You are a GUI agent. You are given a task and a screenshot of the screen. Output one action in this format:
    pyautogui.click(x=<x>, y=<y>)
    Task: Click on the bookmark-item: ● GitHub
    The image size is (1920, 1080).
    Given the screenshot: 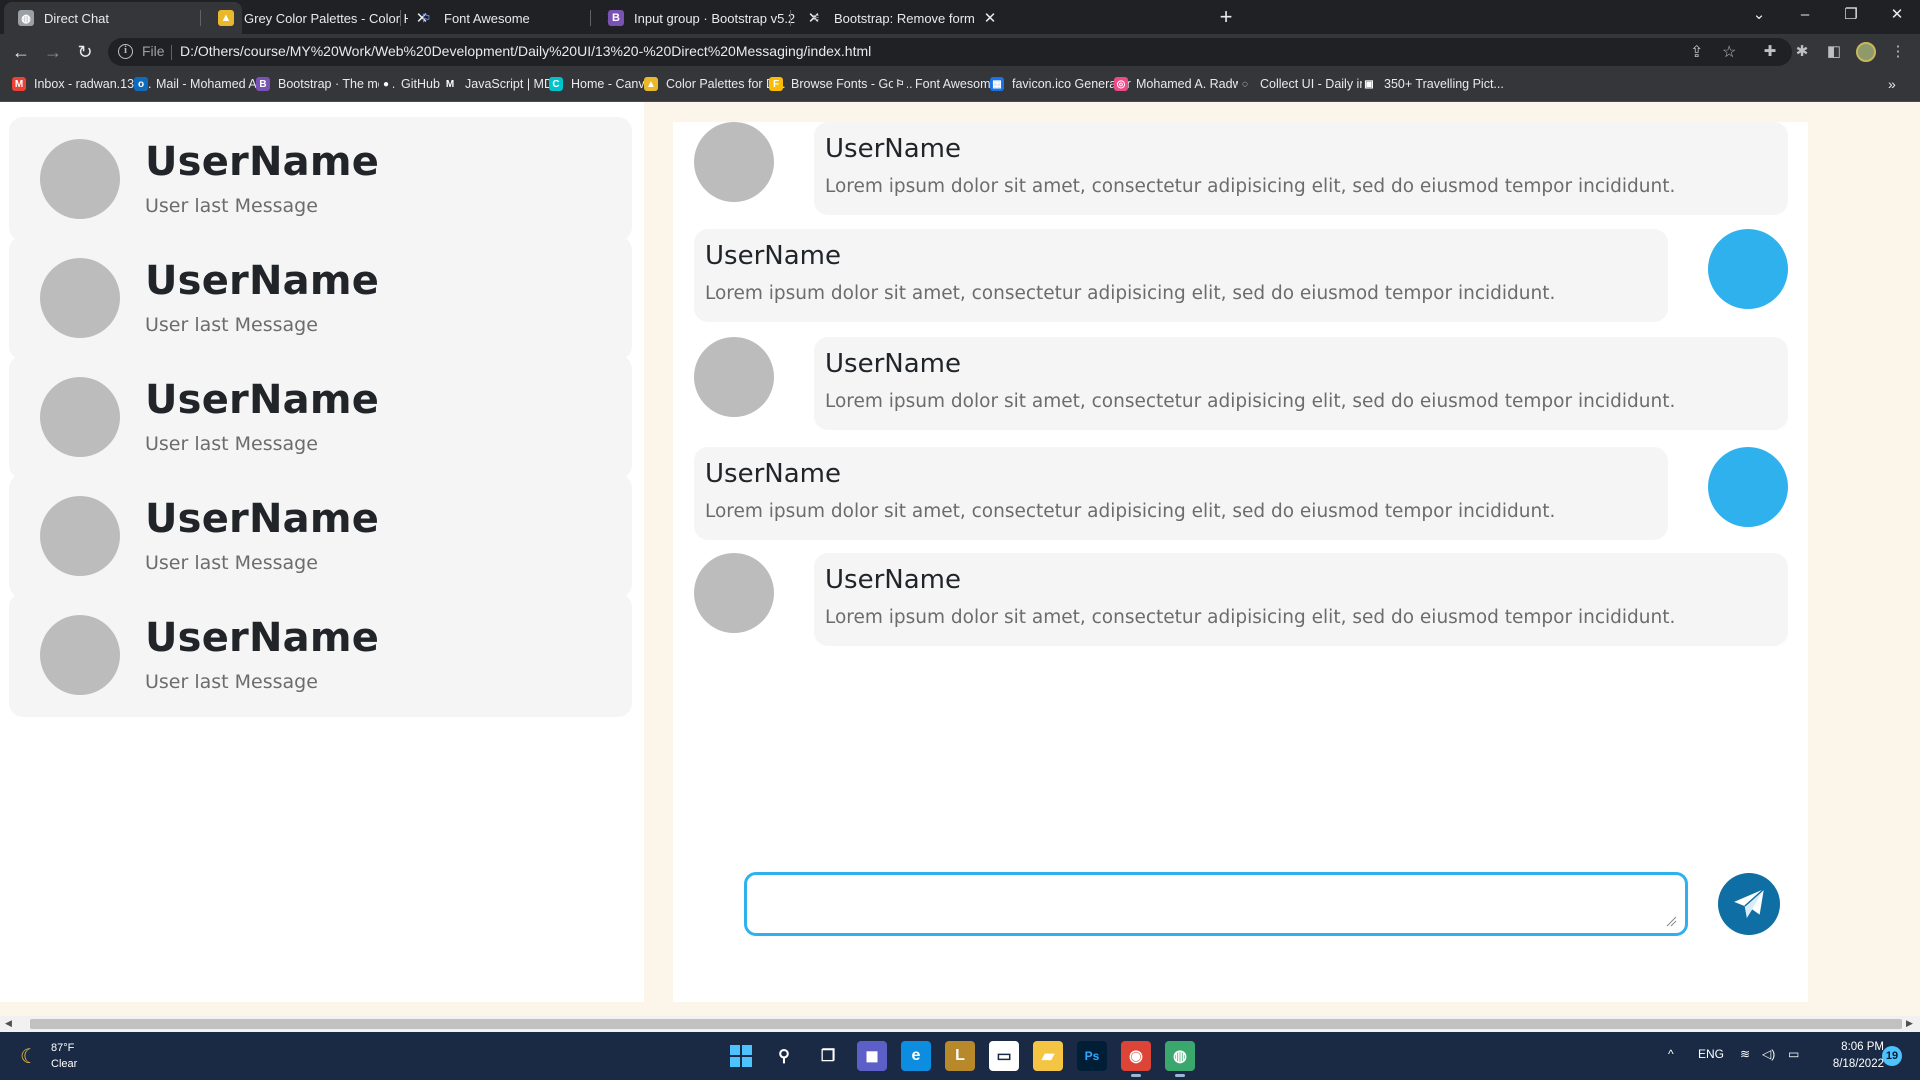 What is the action you would take?
    pyautogui.click(x=409, y=84)
    